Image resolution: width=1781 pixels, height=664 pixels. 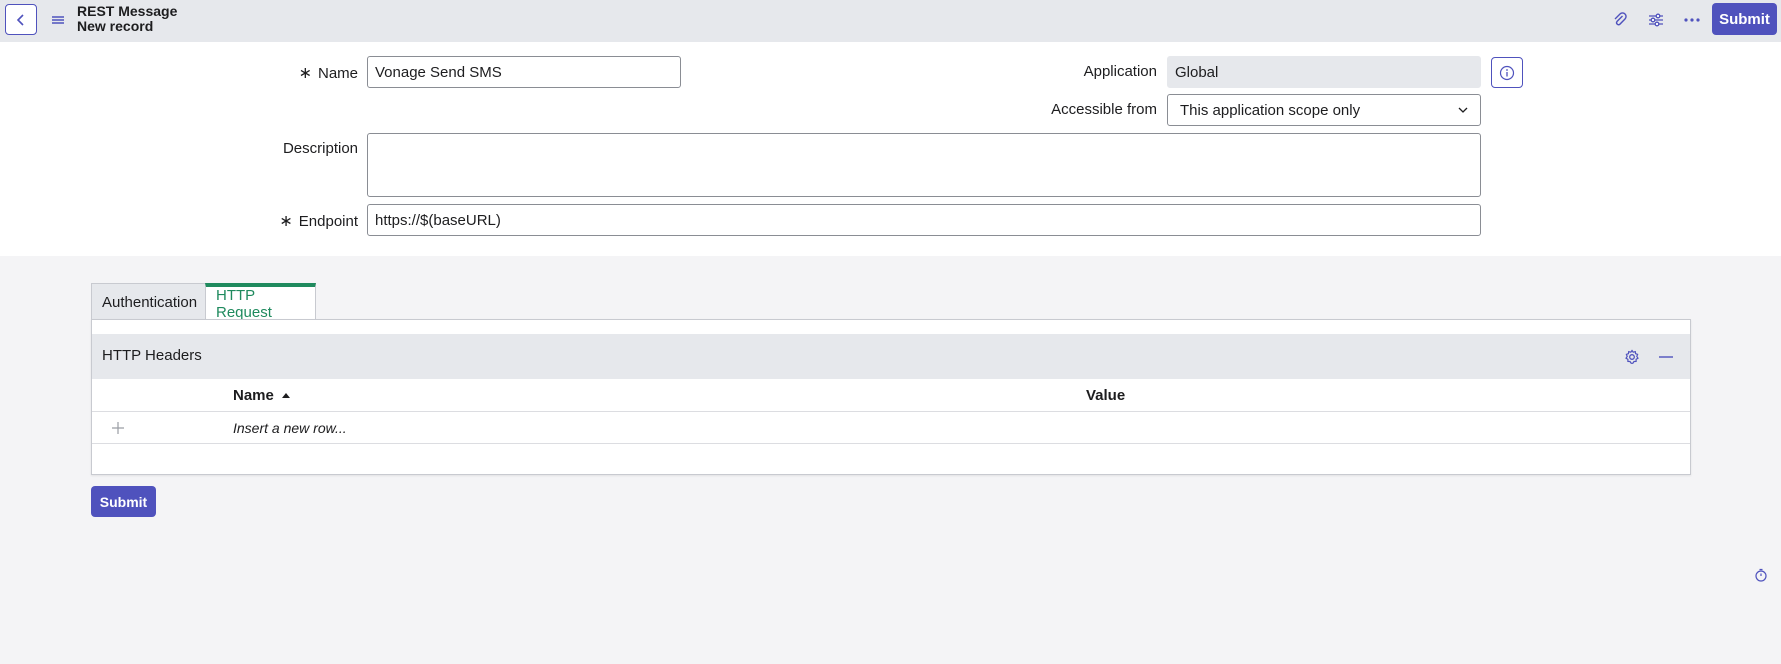 I want to click on sliders-icon, so click(x=1656, y=20).